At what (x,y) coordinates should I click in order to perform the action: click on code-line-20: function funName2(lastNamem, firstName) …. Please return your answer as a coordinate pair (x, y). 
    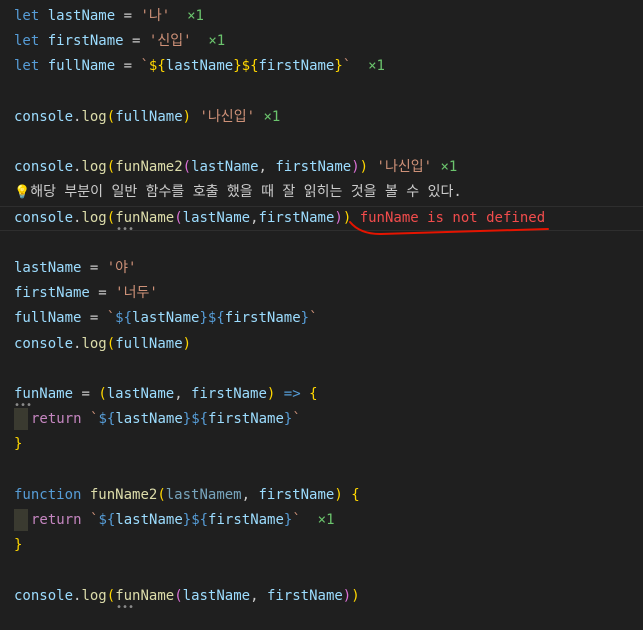
    Looking at the image, I should click on (187, 495).